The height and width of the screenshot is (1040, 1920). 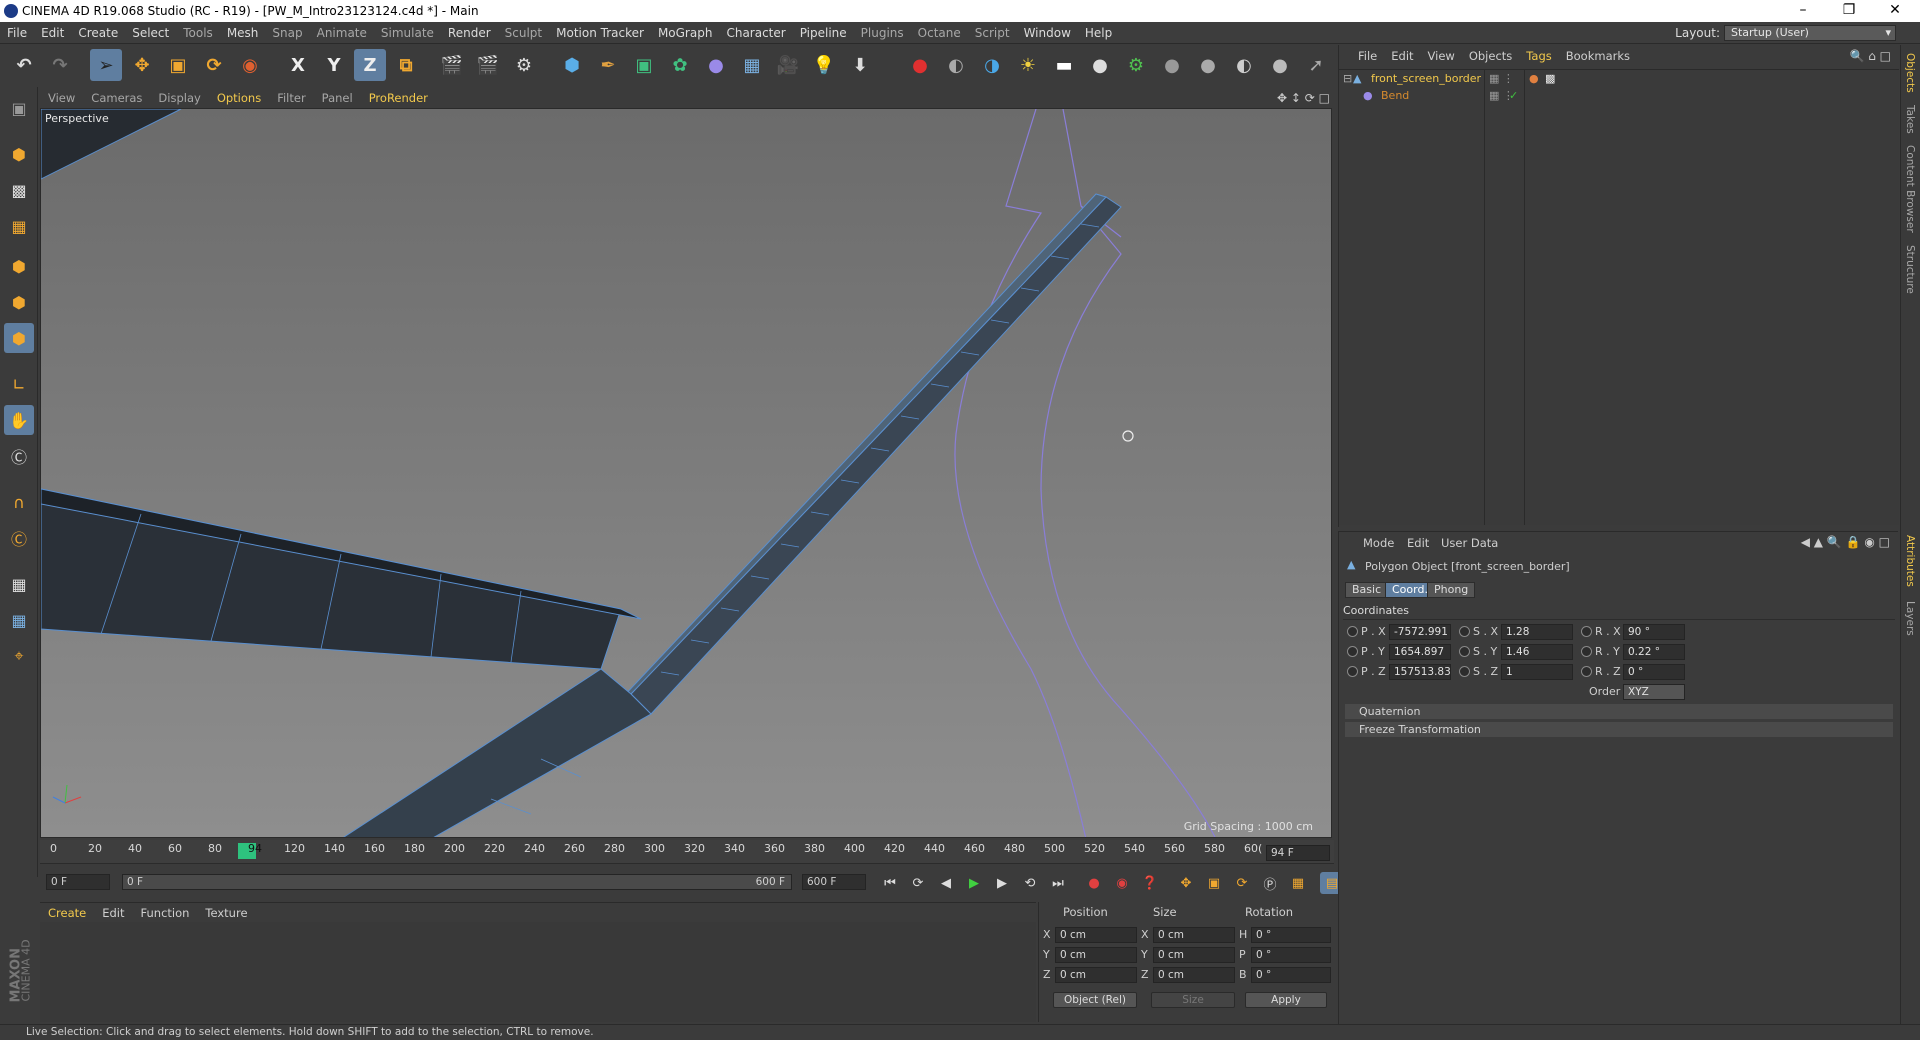 I want to click on octane-material-icon: ◐, so click(x=956, y=65).